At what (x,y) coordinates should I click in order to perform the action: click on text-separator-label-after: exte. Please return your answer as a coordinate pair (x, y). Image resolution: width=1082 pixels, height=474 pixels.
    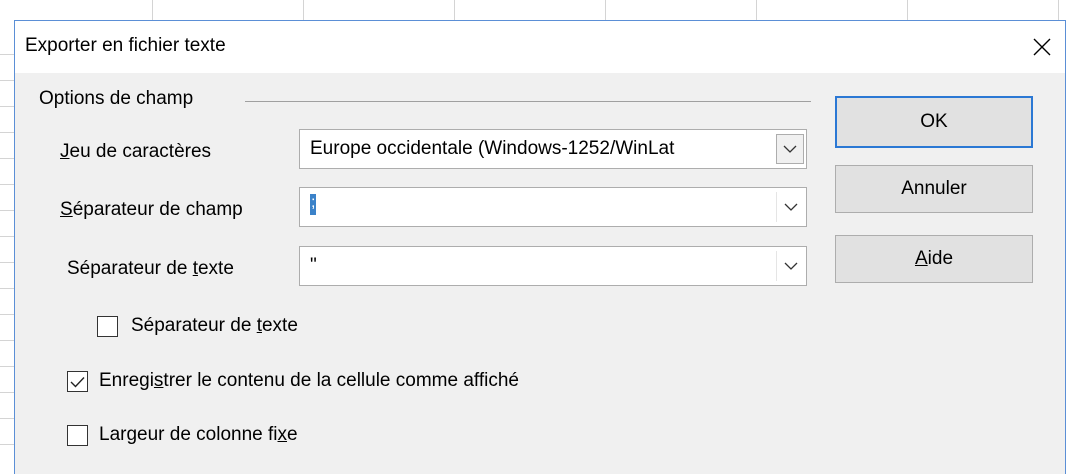
    Looking at the image, I should click on (215, 268).